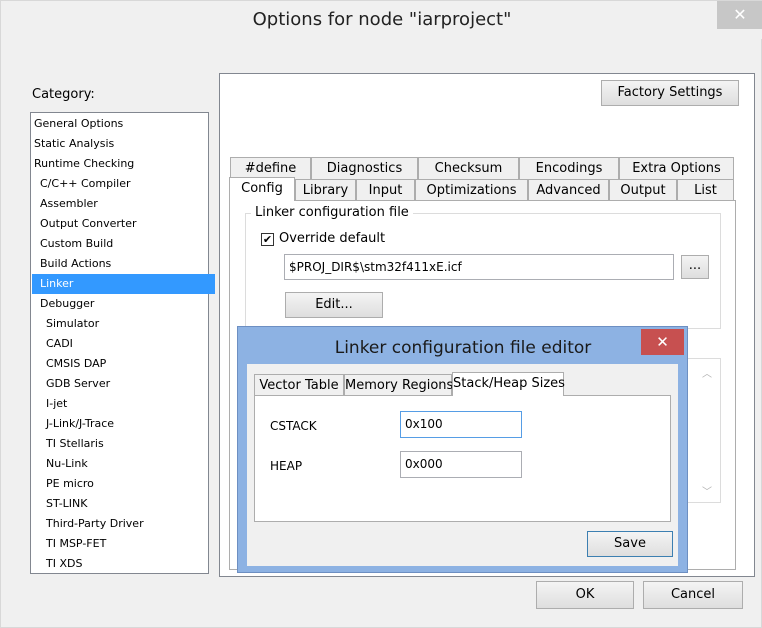 This screenshot has height=628, width=762. I want to click on tab-advanced: Advanced, so click(568, 190).